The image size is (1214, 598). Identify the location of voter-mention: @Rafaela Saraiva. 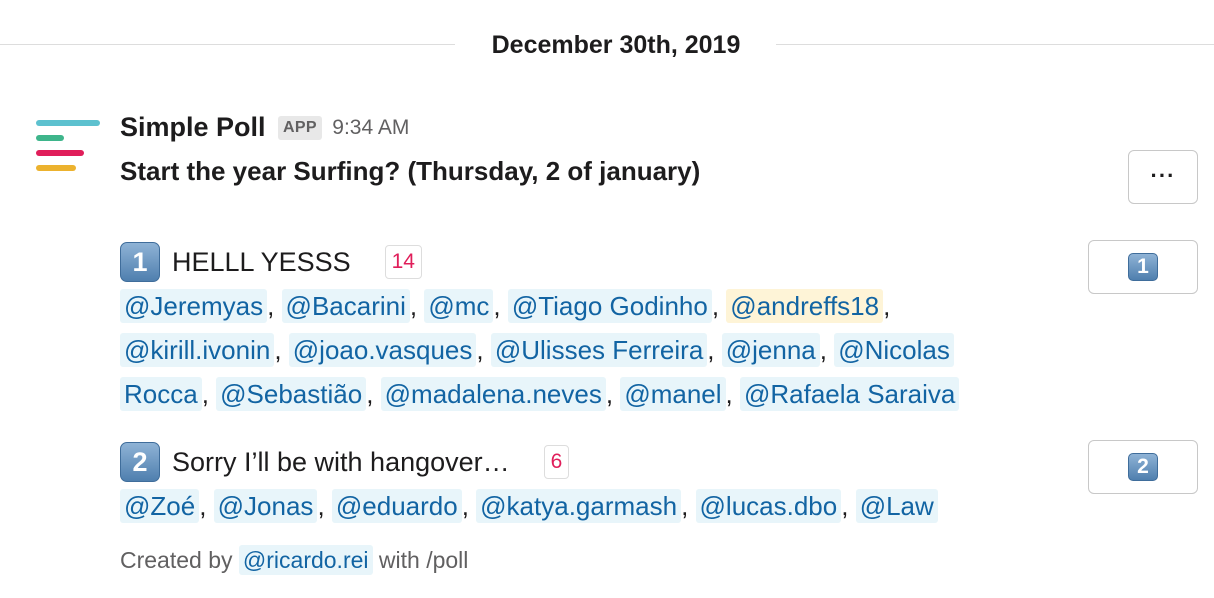
(849, 394).